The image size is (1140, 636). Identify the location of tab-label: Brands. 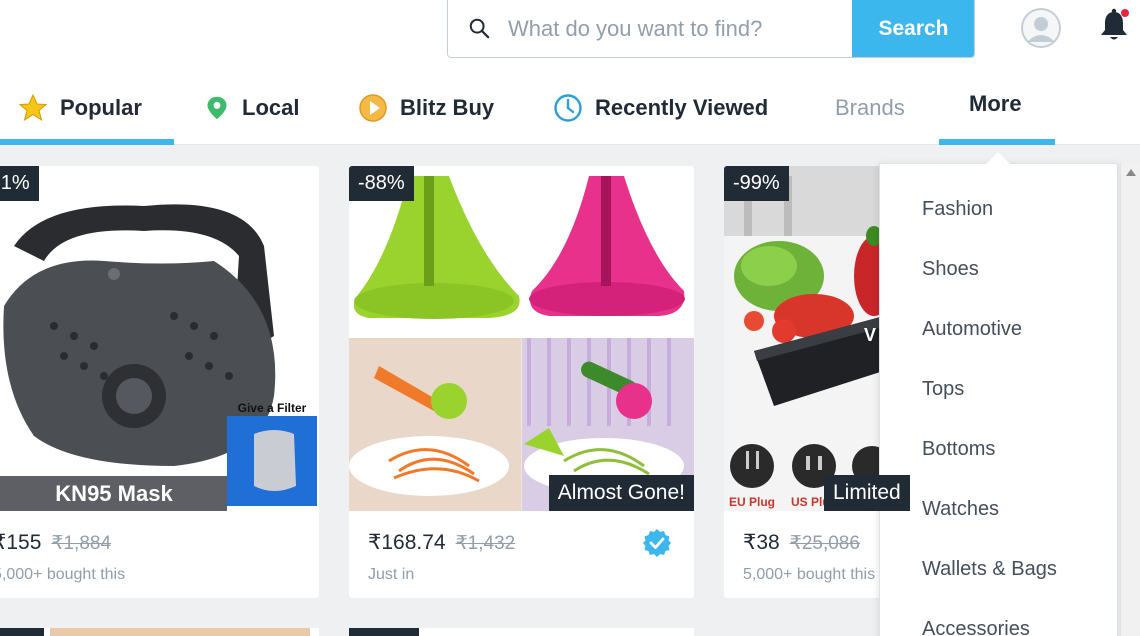
(870, 107).